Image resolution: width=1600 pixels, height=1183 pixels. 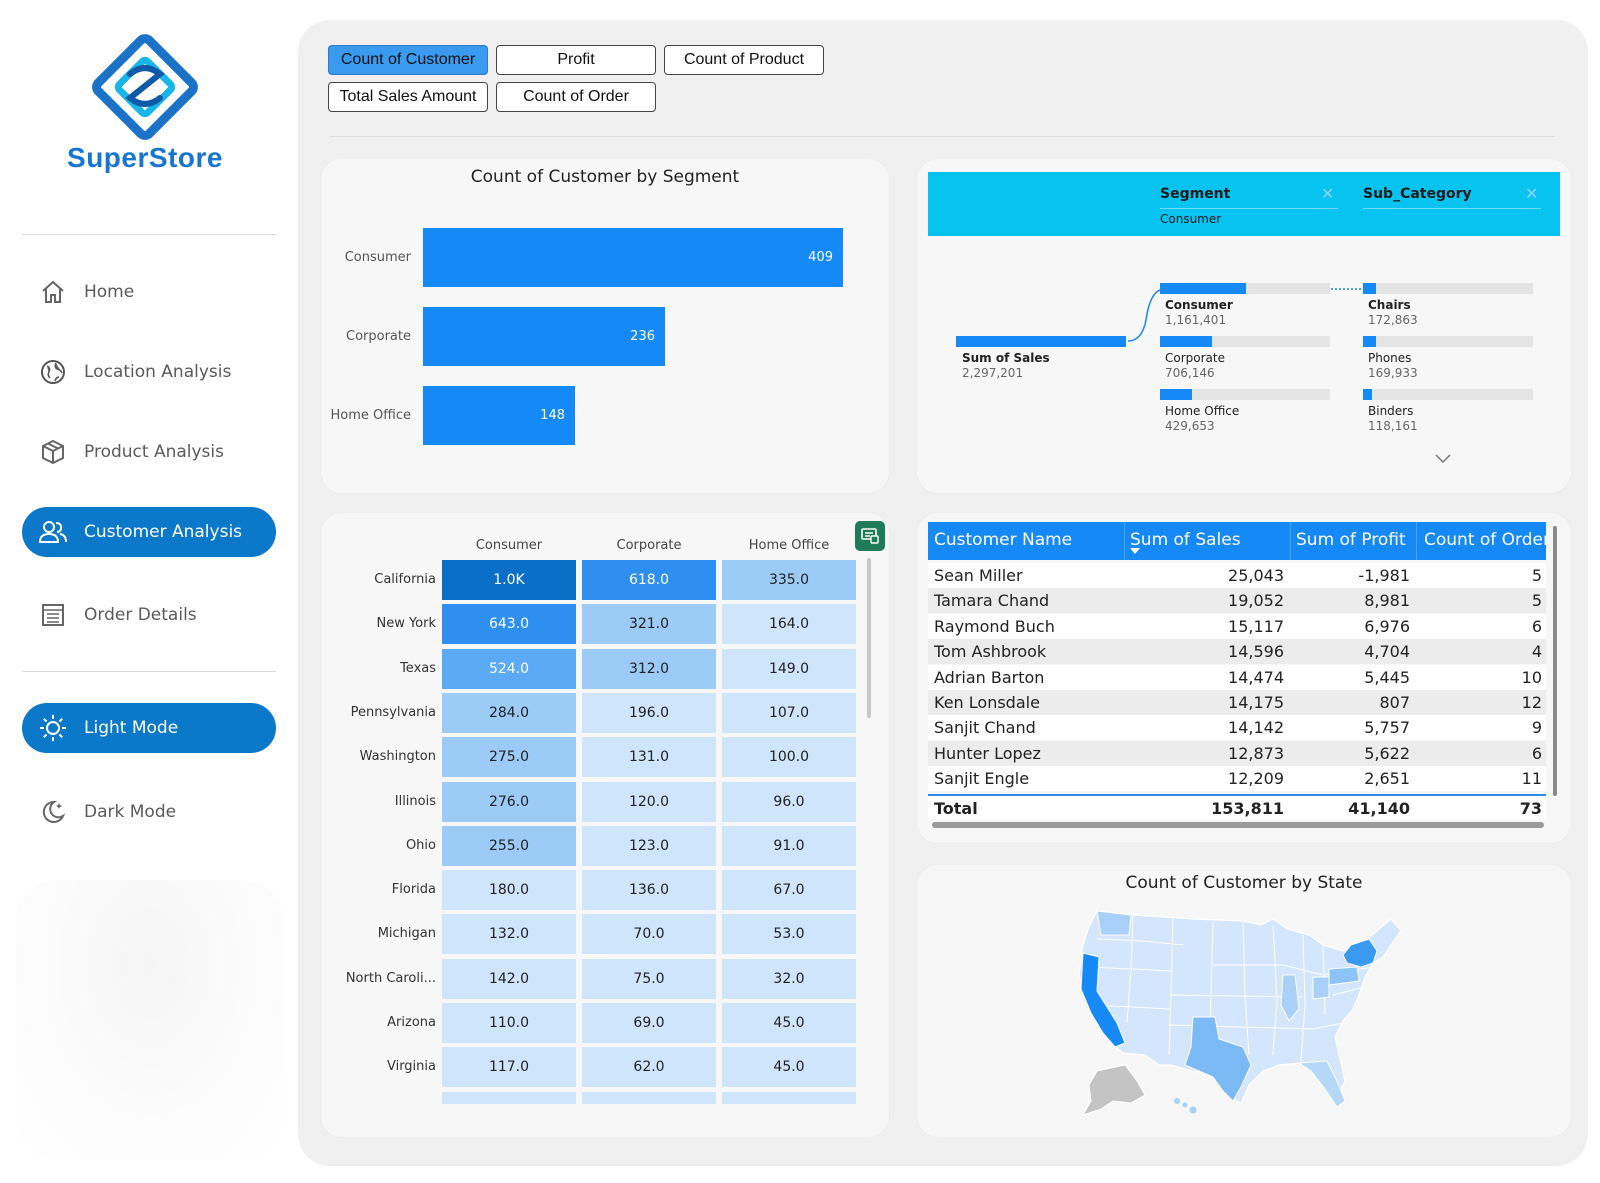 I want to click on table-total-row: Total 153,811 41,140 73, so click(x=1237, y=806).